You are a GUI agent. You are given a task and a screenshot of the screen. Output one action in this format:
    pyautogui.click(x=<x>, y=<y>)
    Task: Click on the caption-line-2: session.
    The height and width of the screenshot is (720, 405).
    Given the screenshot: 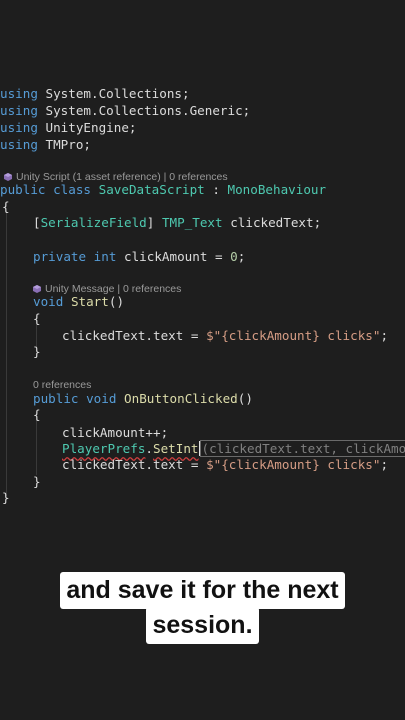 What is the action you would take?
    pyautogui.click(x=202, y=625)
    